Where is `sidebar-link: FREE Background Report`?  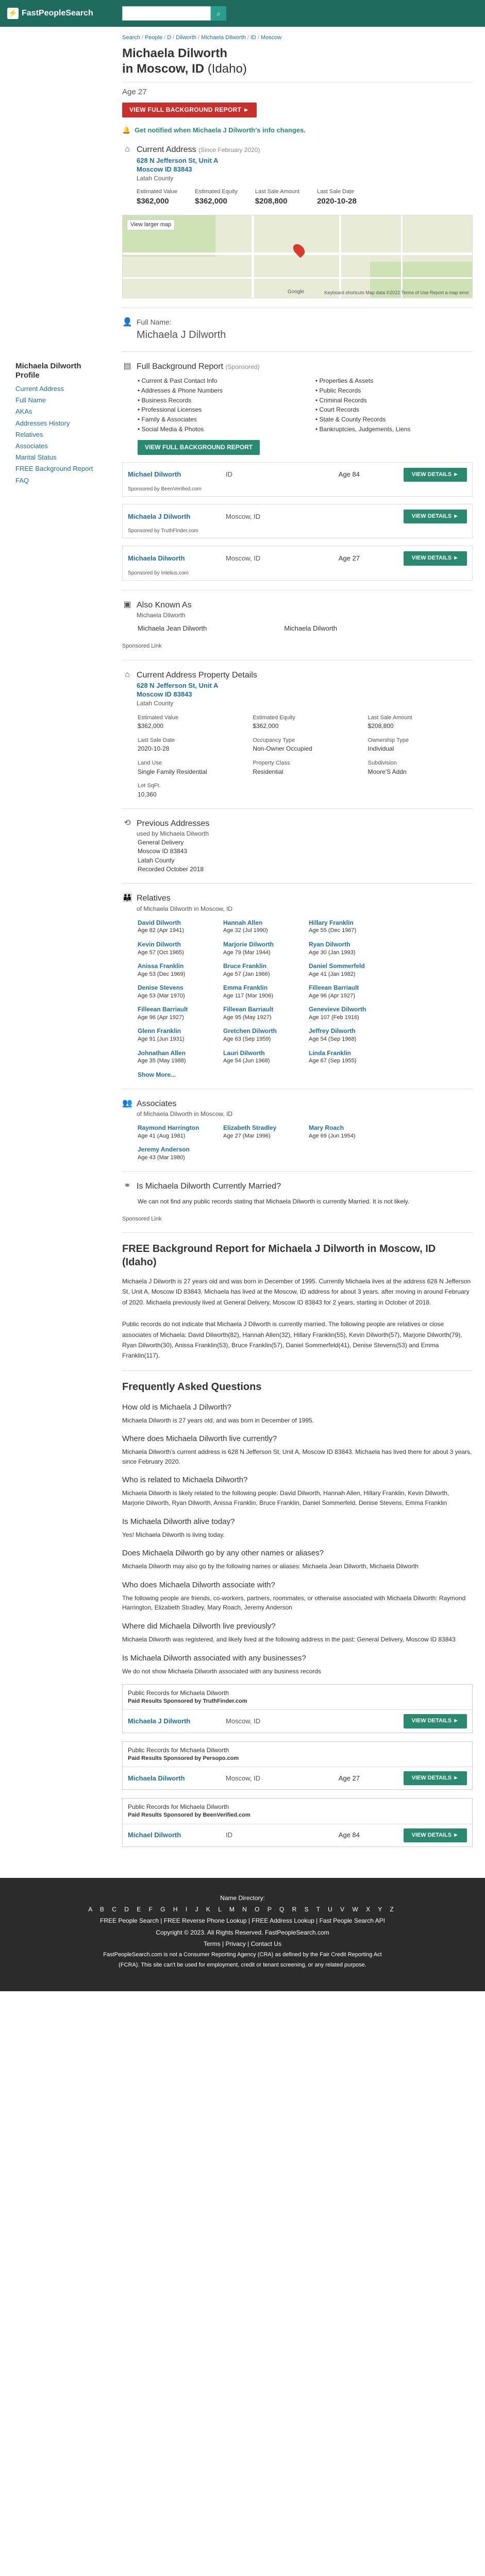 sidebar-link: FREE Background Report is located at coordinates (56, 468).